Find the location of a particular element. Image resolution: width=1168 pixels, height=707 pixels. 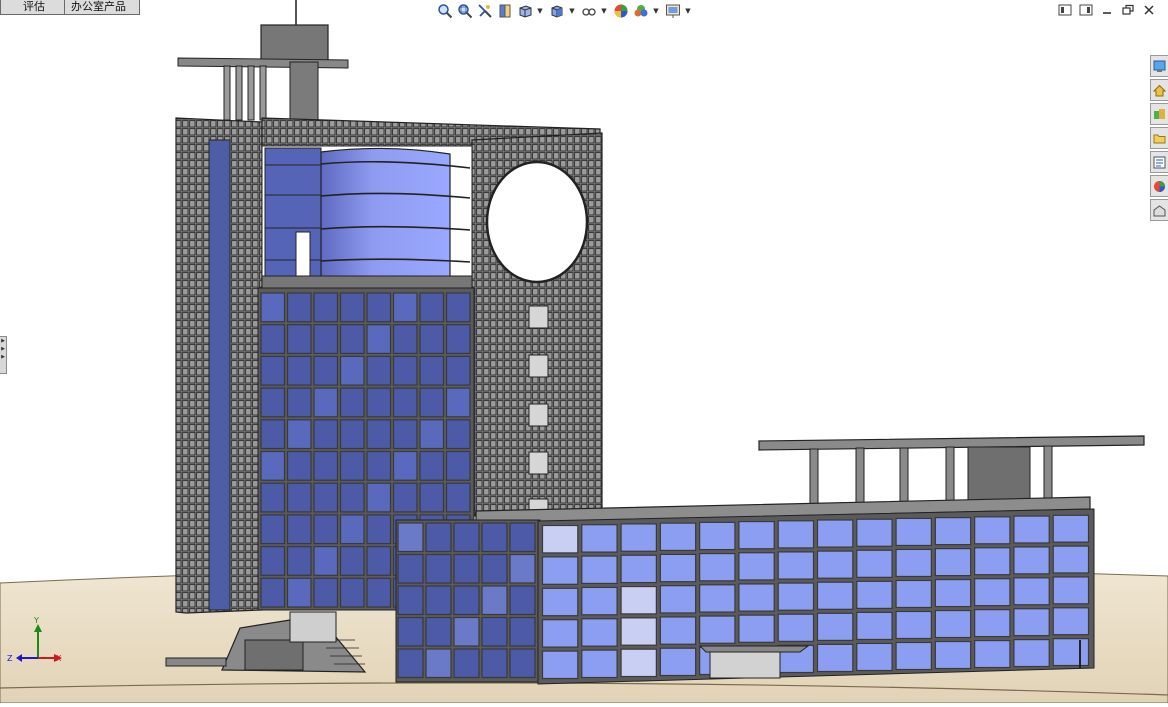

roof-block is located at coordinates (294, 43).